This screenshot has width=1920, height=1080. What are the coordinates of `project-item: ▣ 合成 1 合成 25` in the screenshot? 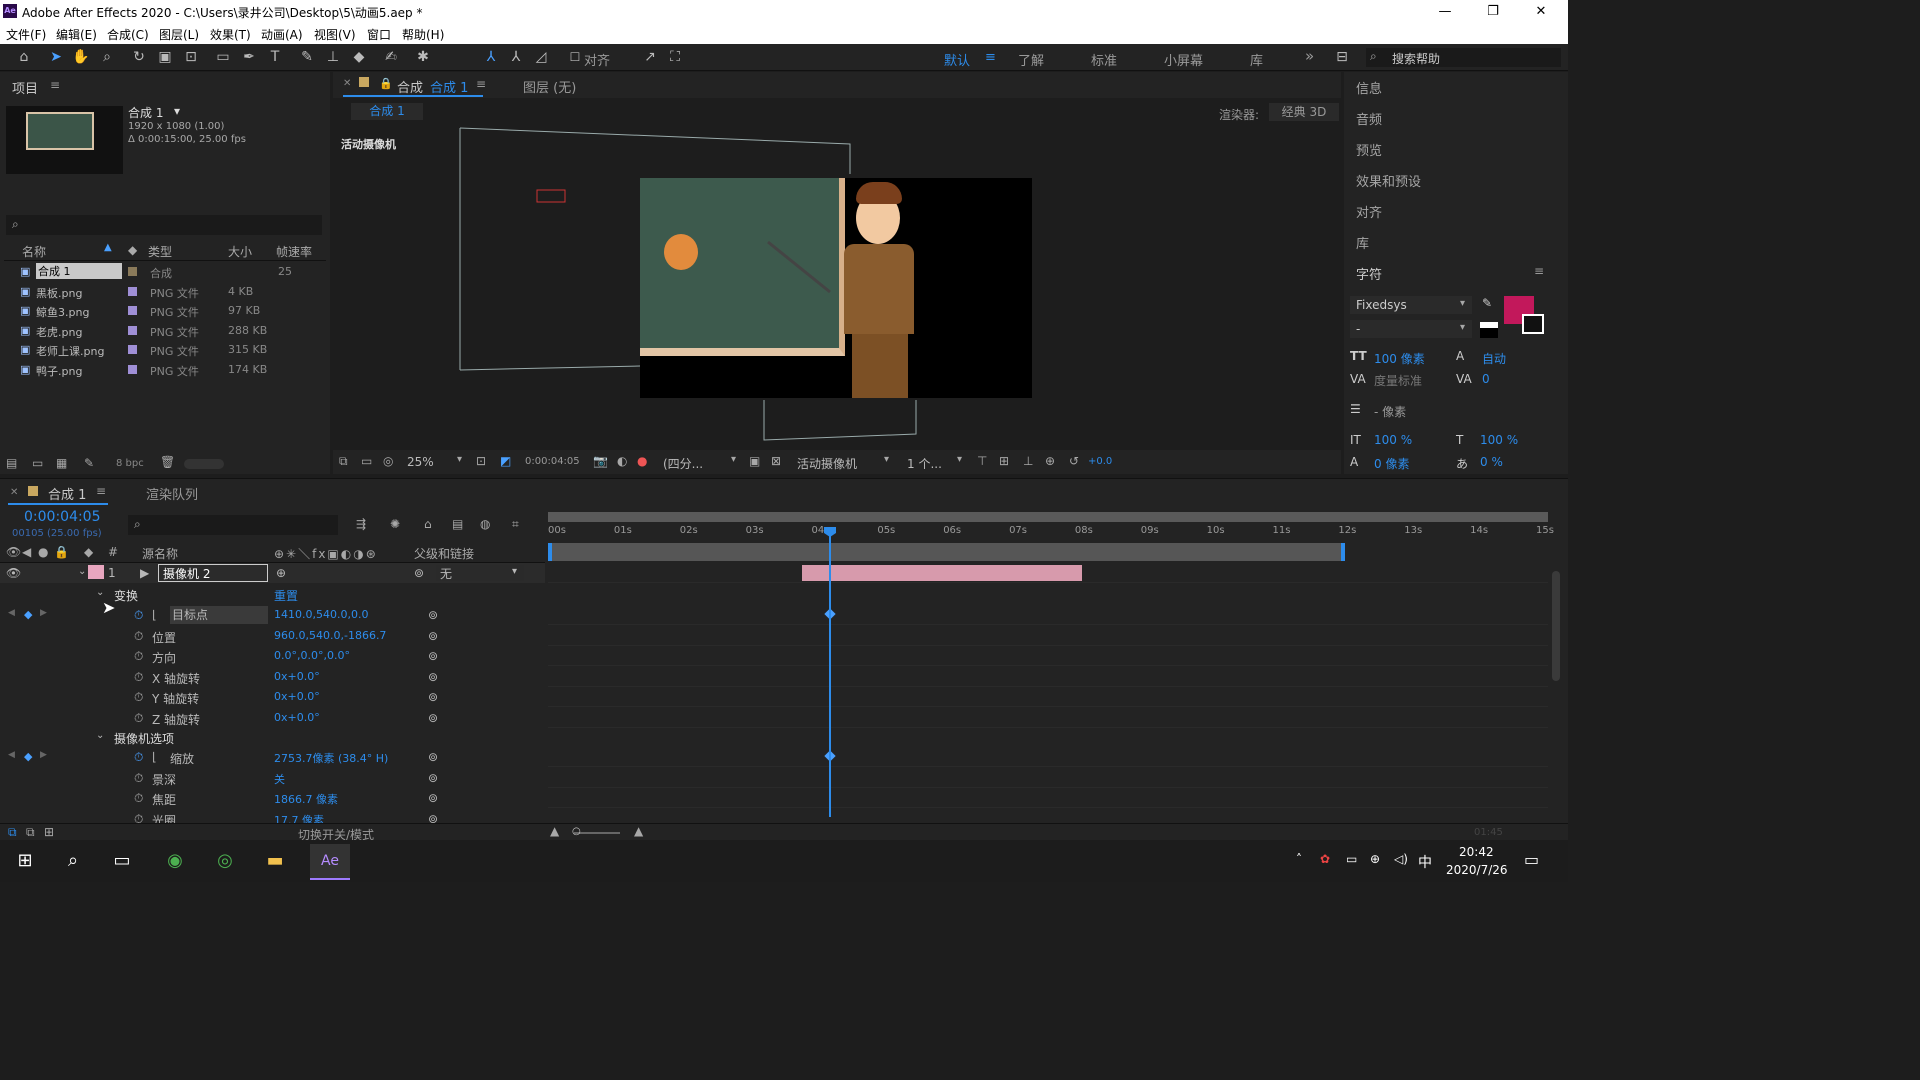 It's located at (164, 271).